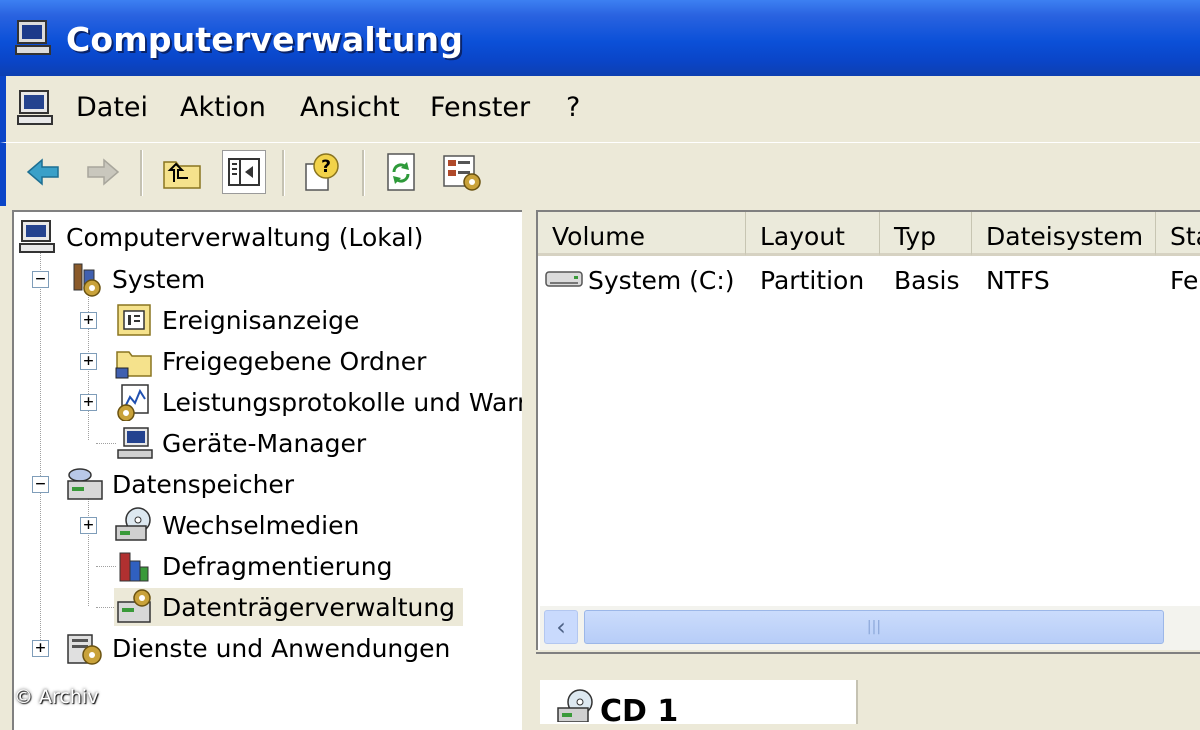 The width and height of the screenshot is (1200, 730). Describe the element at coordinates (34, 40) in the screenshot. I see `computer-management-icon` at that location.